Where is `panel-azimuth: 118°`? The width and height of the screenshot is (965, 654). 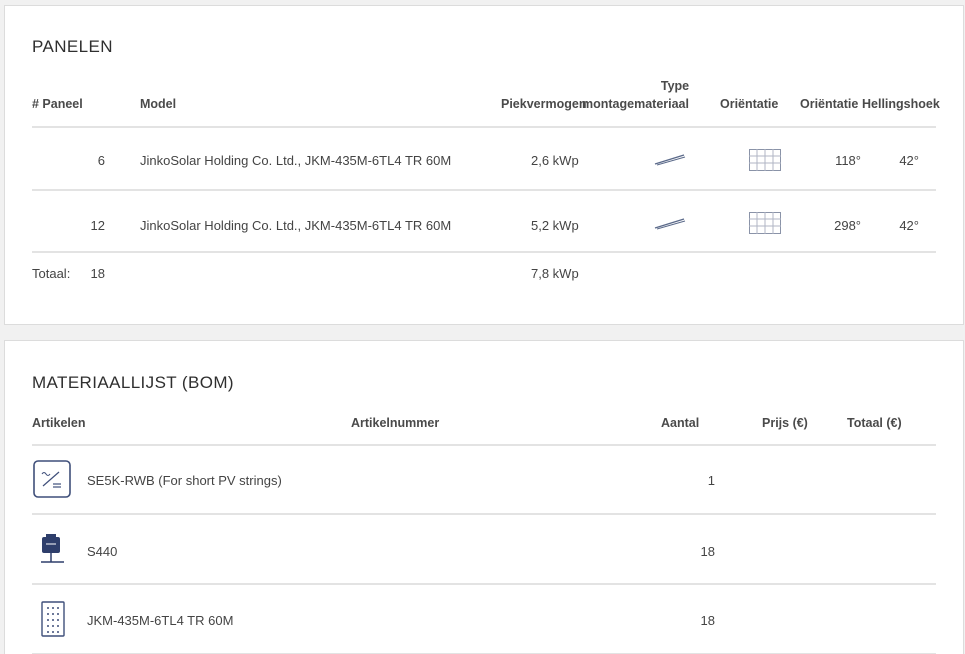
panel-azimuth: 118° is located at coordinates (848, 160).